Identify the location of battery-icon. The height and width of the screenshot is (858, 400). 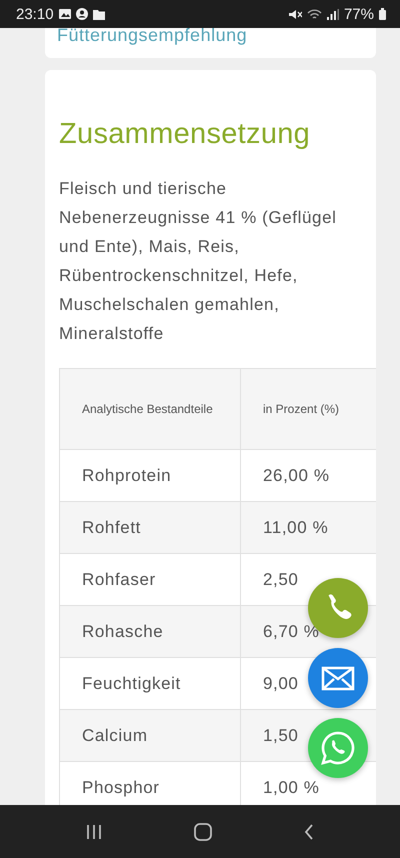
(382, 14).